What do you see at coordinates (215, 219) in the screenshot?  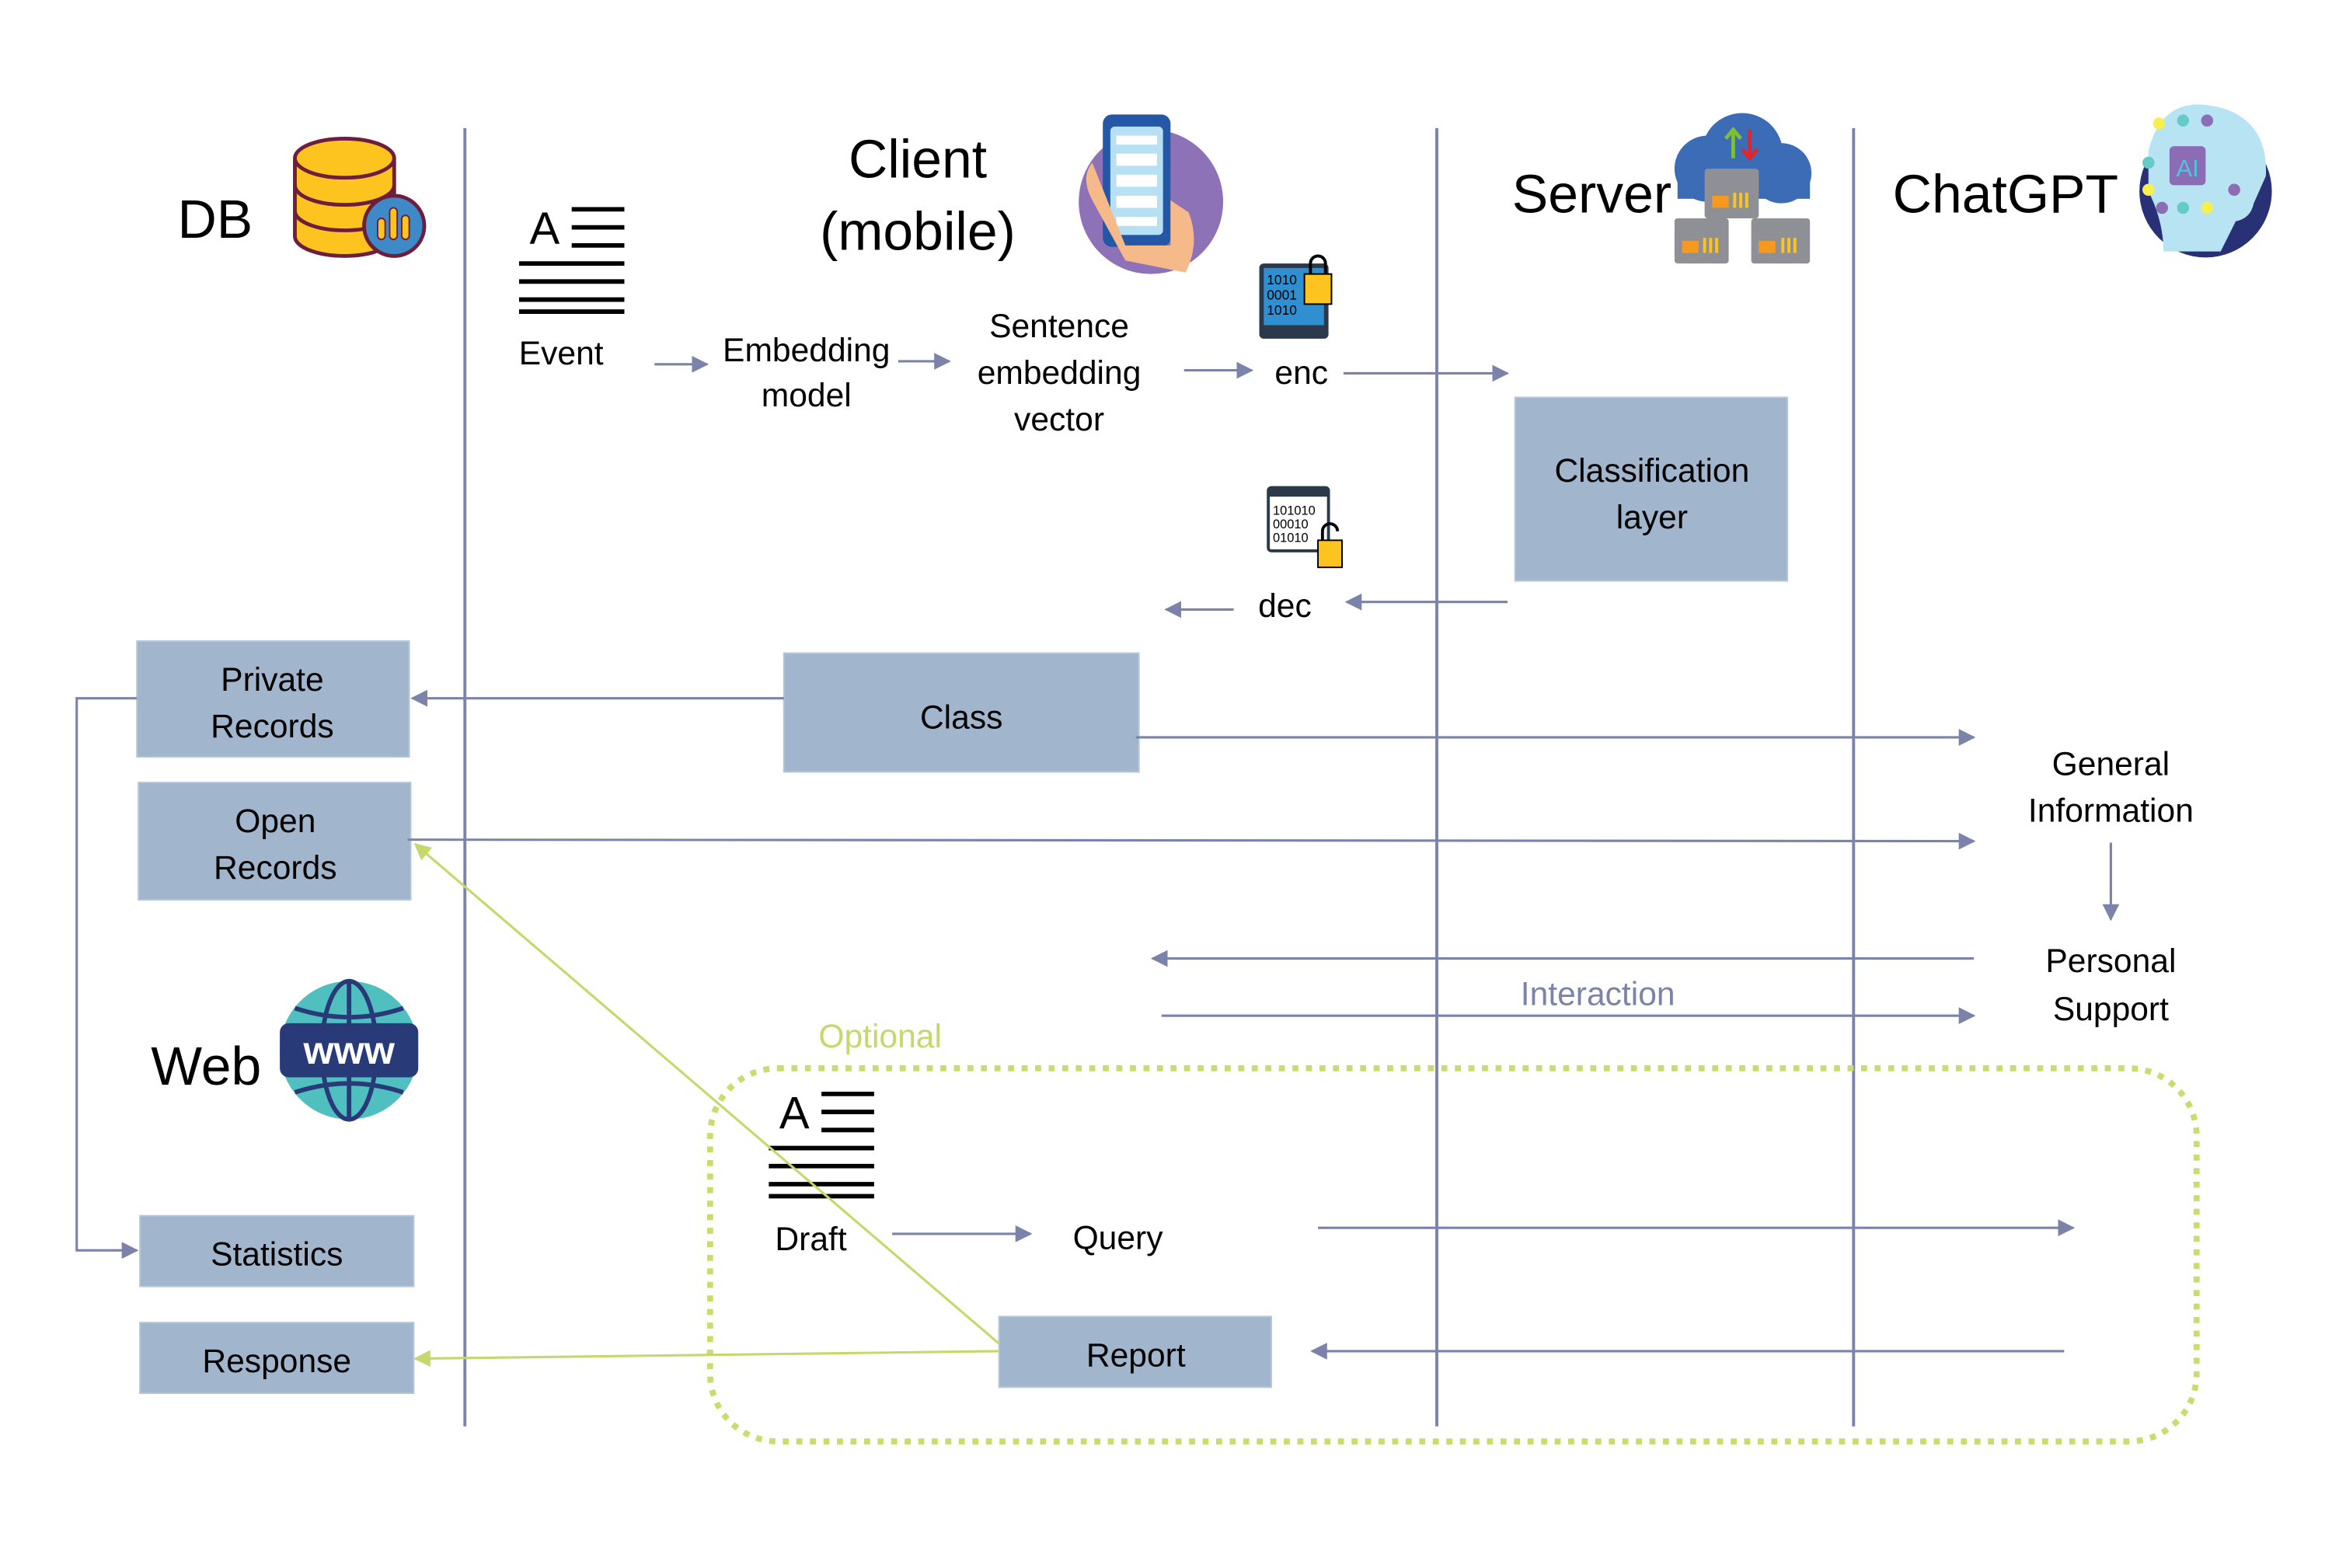 I see `db-title: DB` at bounding box center [215, 219].